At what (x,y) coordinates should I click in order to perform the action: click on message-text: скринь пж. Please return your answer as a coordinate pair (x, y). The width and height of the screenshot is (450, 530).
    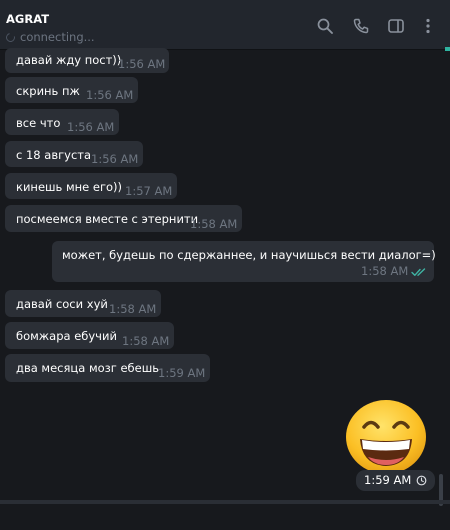
    Looking at the image, I should click on (48, 91).